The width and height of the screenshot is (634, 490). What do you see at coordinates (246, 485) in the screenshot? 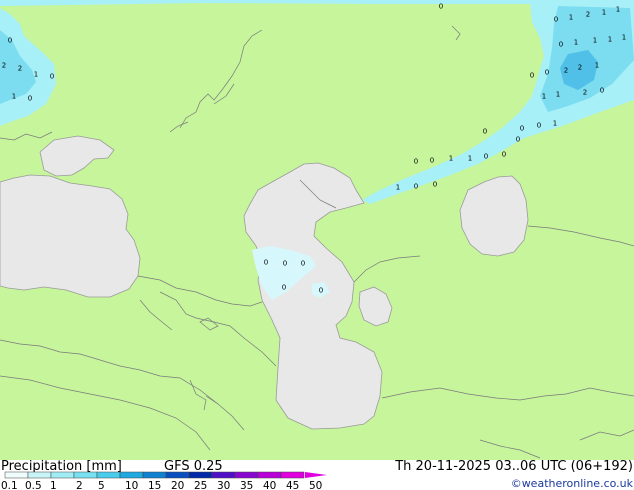
I see `color-scale-tick-label: 35` at bounding box center [246, 485].